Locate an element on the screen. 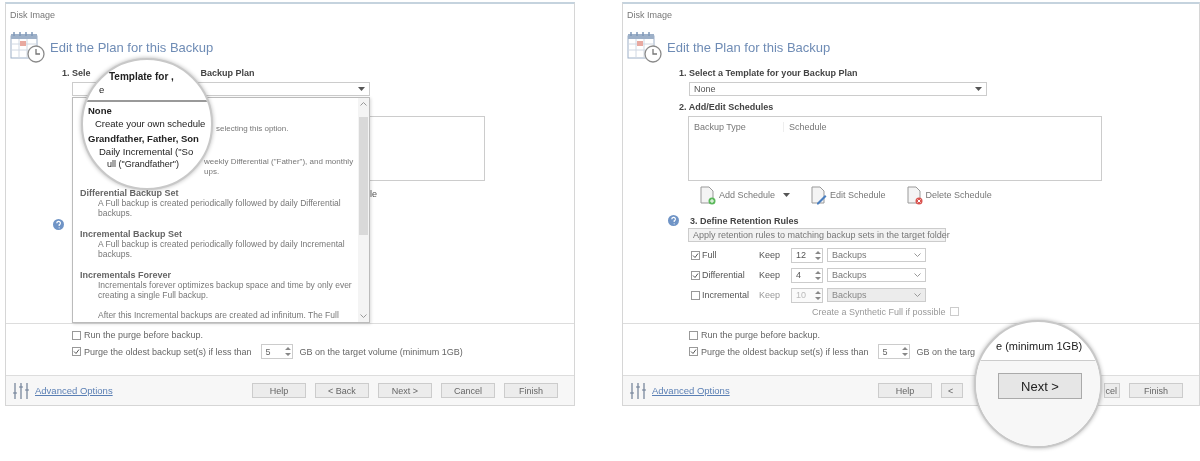 The width and height of the screenshot is (1200, 461). dialog-button: Cancel is located at coordinates (468, 390).